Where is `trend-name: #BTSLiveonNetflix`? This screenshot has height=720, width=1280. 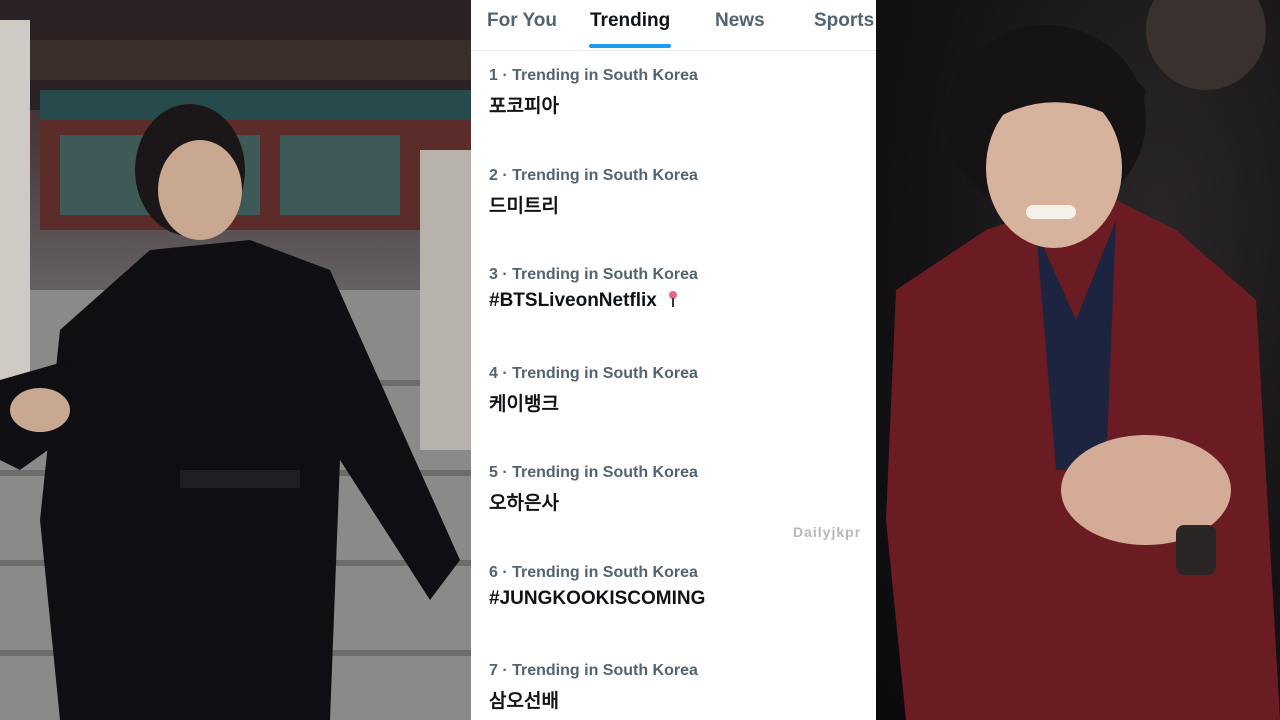 trend-name: #BTSLiveonNetflix is located at coordinates (573, 300).